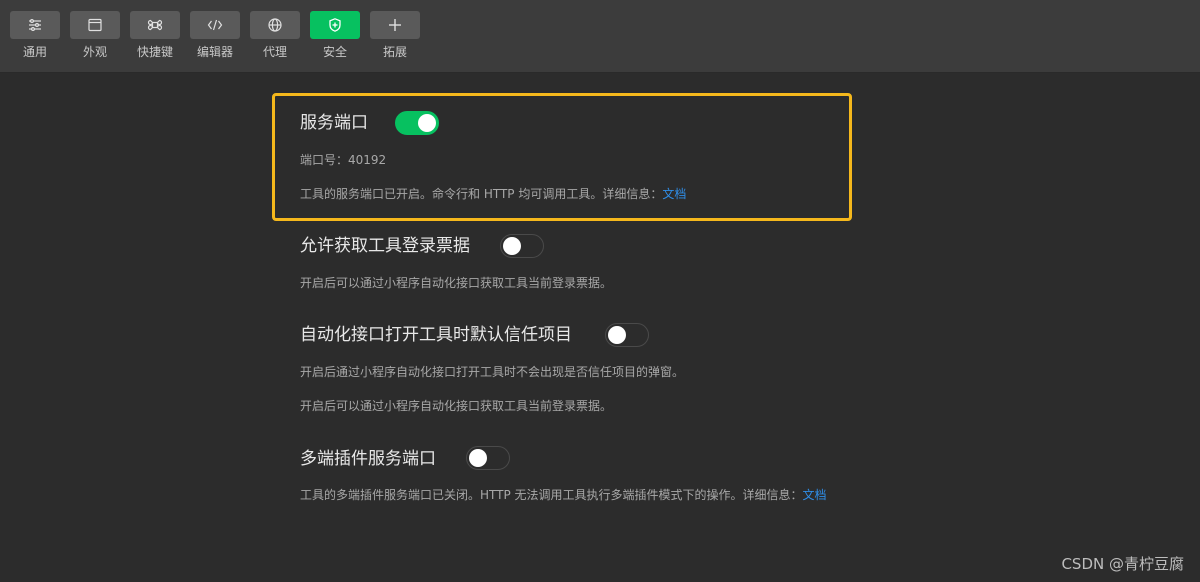 The image size is (1200, 582). I want to click on sliders-icon, so click(35, 25).